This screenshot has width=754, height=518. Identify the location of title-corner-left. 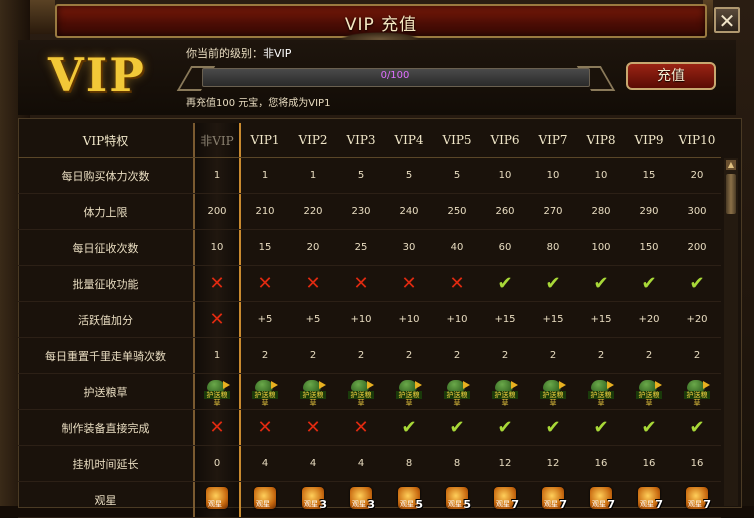
(42, 17).